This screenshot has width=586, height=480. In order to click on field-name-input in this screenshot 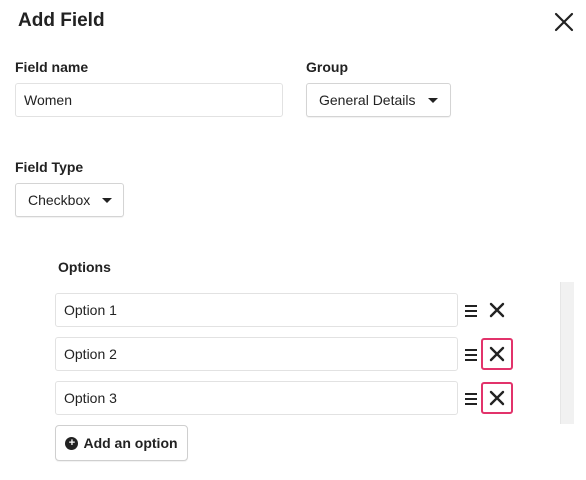, I will do `click(149, 100)`.